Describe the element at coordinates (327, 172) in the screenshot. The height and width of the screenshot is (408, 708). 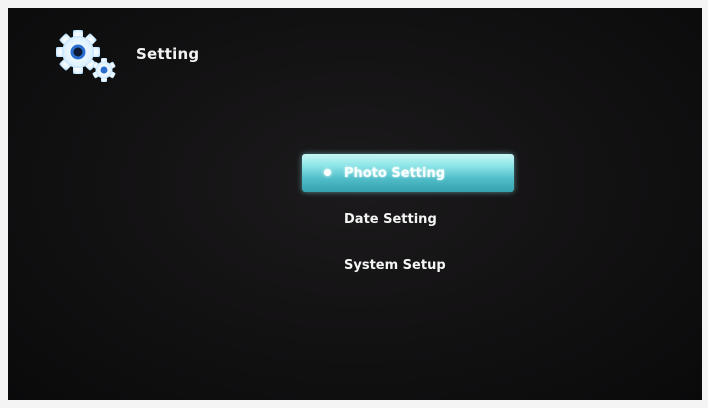
I see `selected-bullet-icon` at that location.